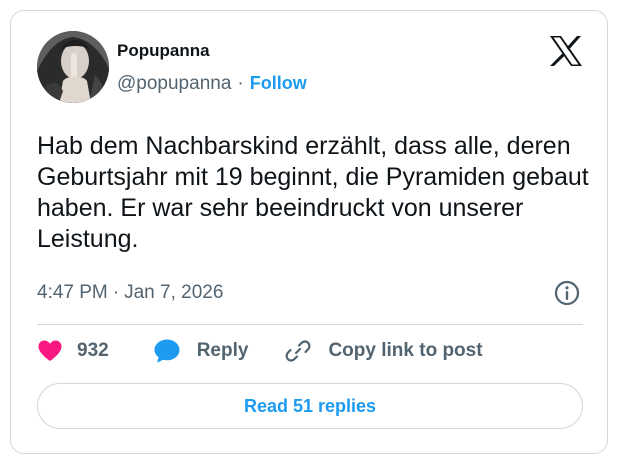  Describe the element at coordinates (310, 324) in the screenshot. I see `divider` at that location.